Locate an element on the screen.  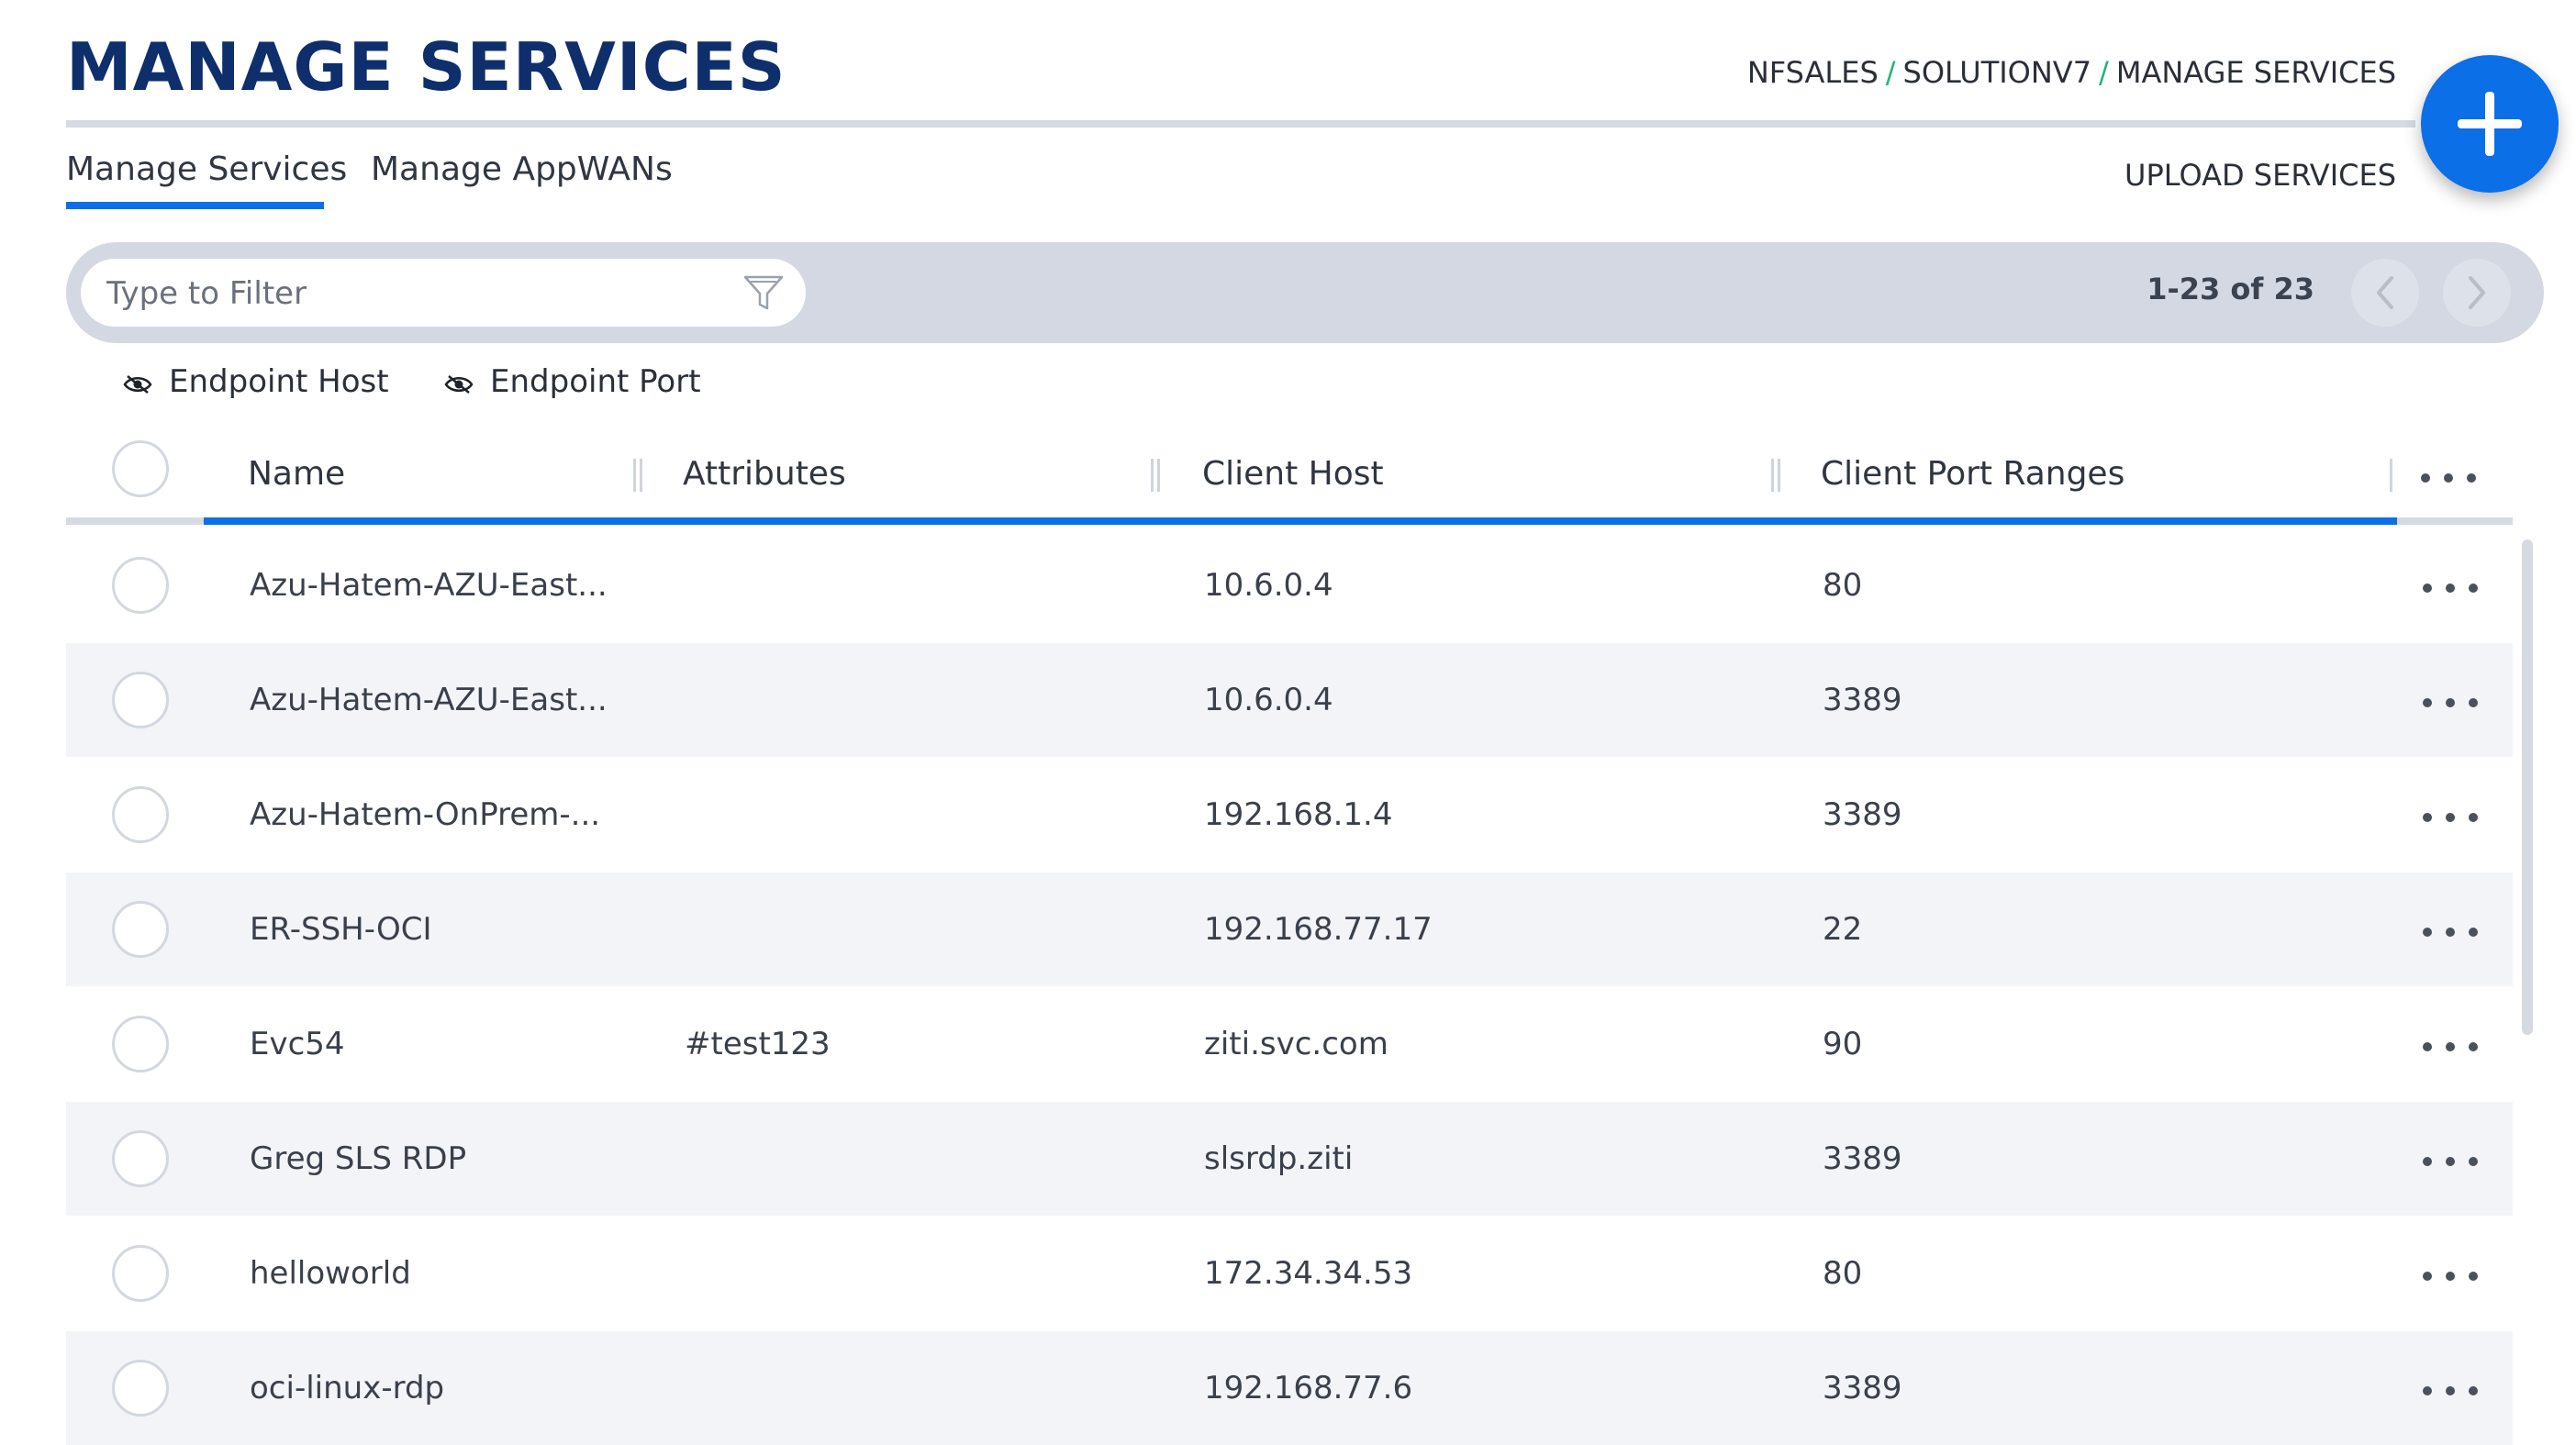
cell-name: Evc54 is located at coordinates (298, 1044).